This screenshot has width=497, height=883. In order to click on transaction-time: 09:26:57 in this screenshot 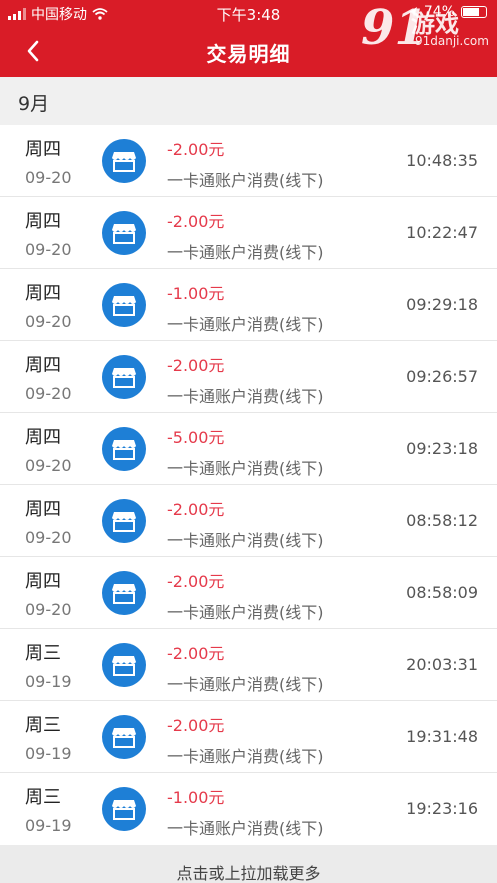, I will do `click(442, 376)`.